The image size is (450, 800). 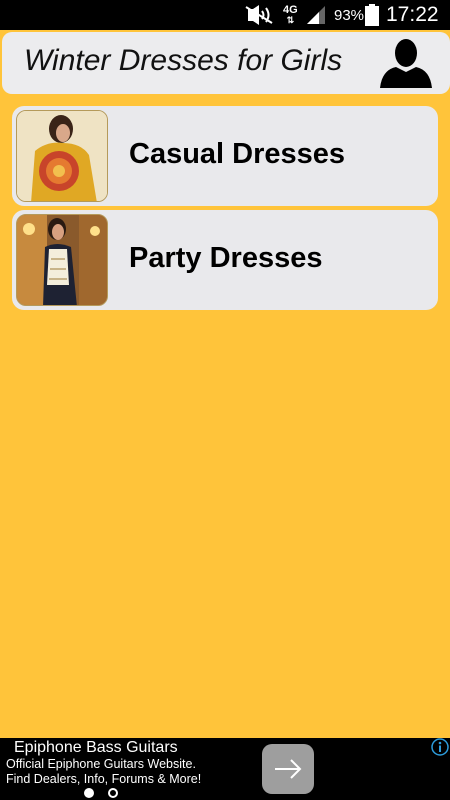 I want to click on list-item-casual-dresses: Casual Dresses, so click(x=225, y=156).